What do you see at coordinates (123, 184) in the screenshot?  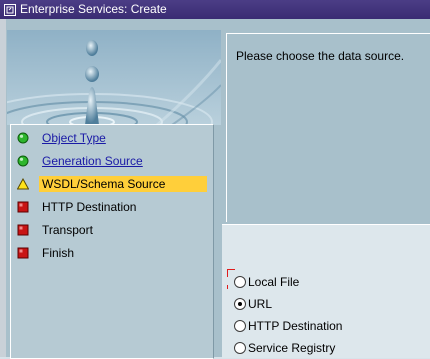 I see `step-label: WSDL/Schema Source` at bounding box center [123, 184].